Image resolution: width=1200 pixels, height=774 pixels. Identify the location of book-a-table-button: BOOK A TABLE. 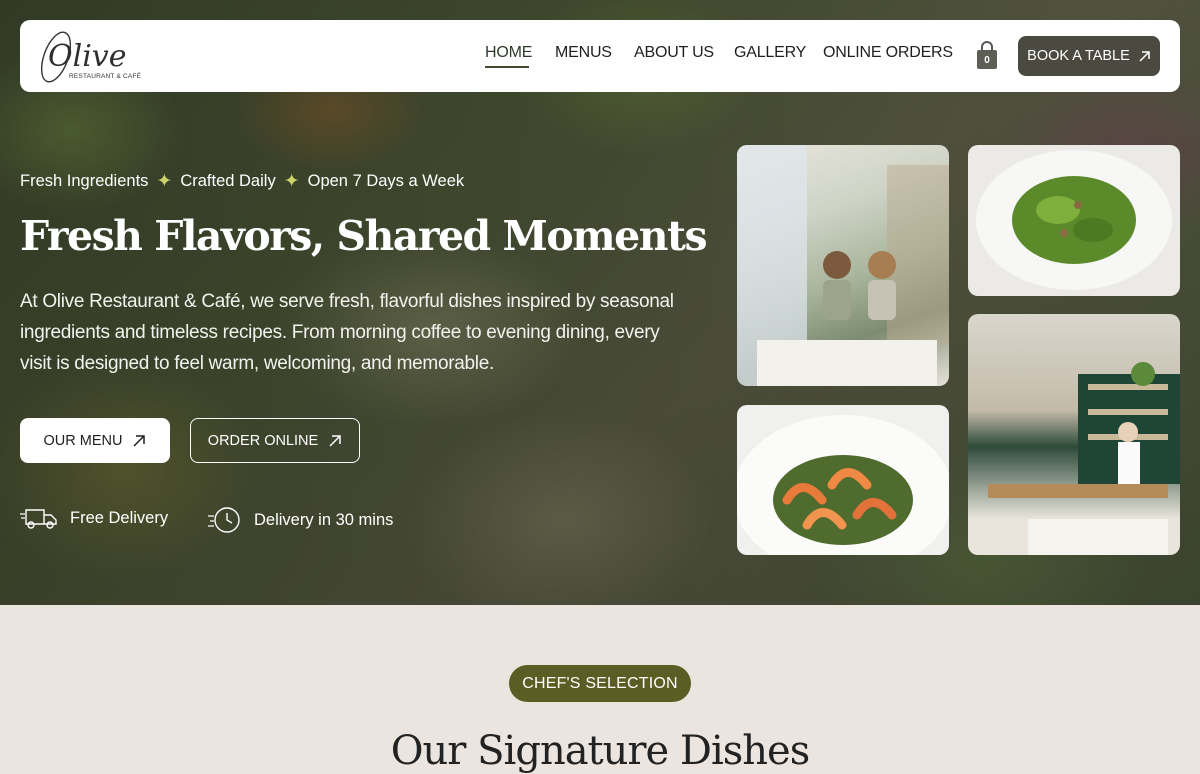
(1089, 56).